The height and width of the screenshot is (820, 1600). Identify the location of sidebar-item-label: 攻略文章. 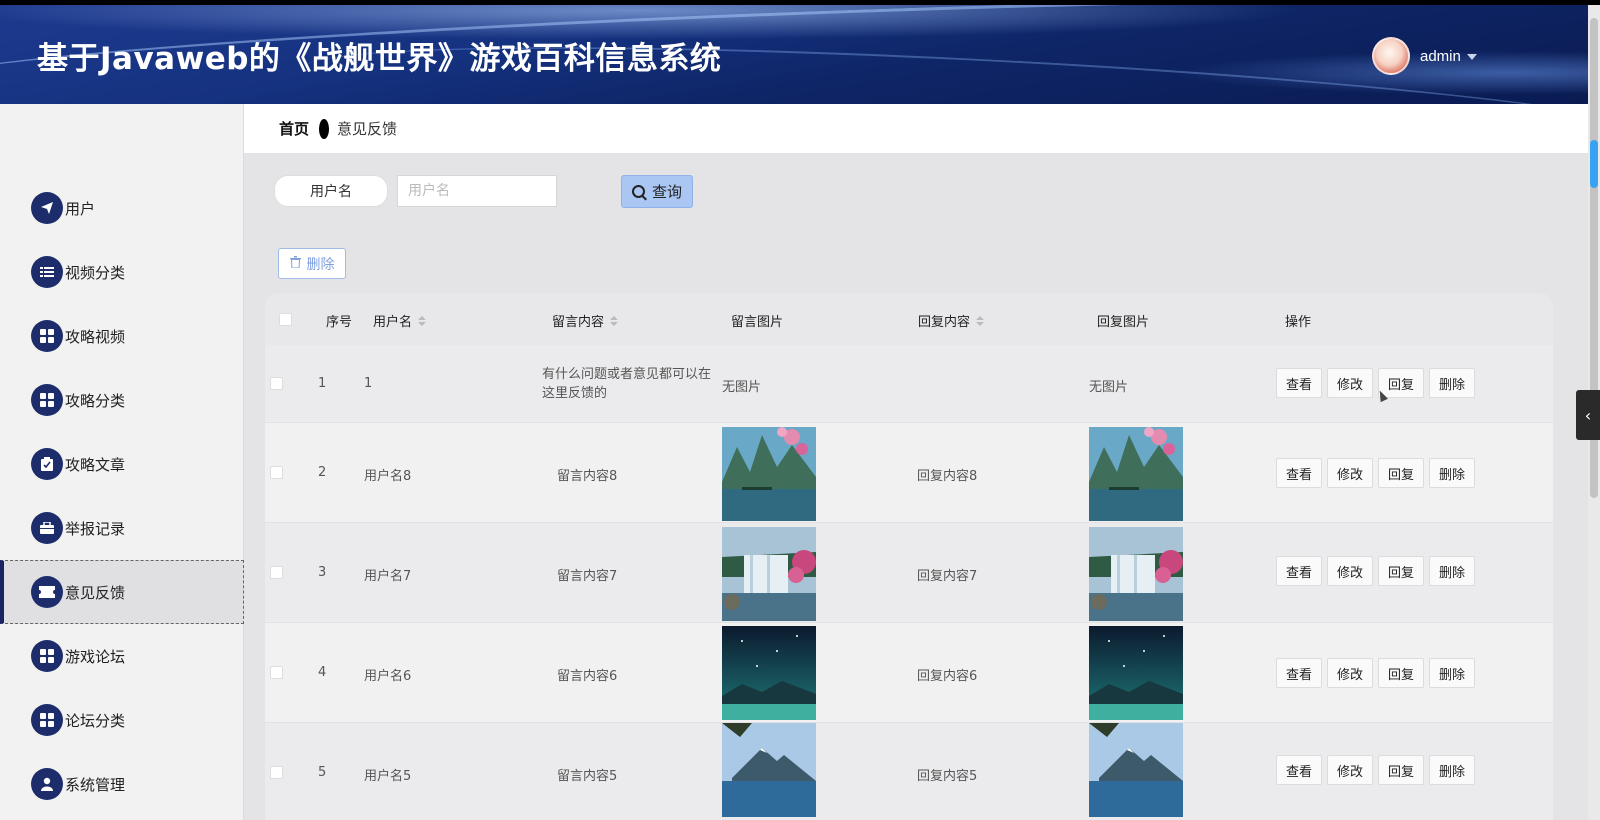
(95, 464).